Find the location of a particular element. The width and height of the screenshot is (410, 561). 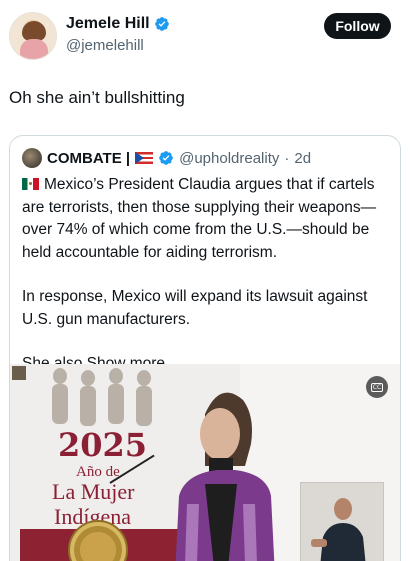

sign-language-interpreter-inset is located at coordinates (342, 521).